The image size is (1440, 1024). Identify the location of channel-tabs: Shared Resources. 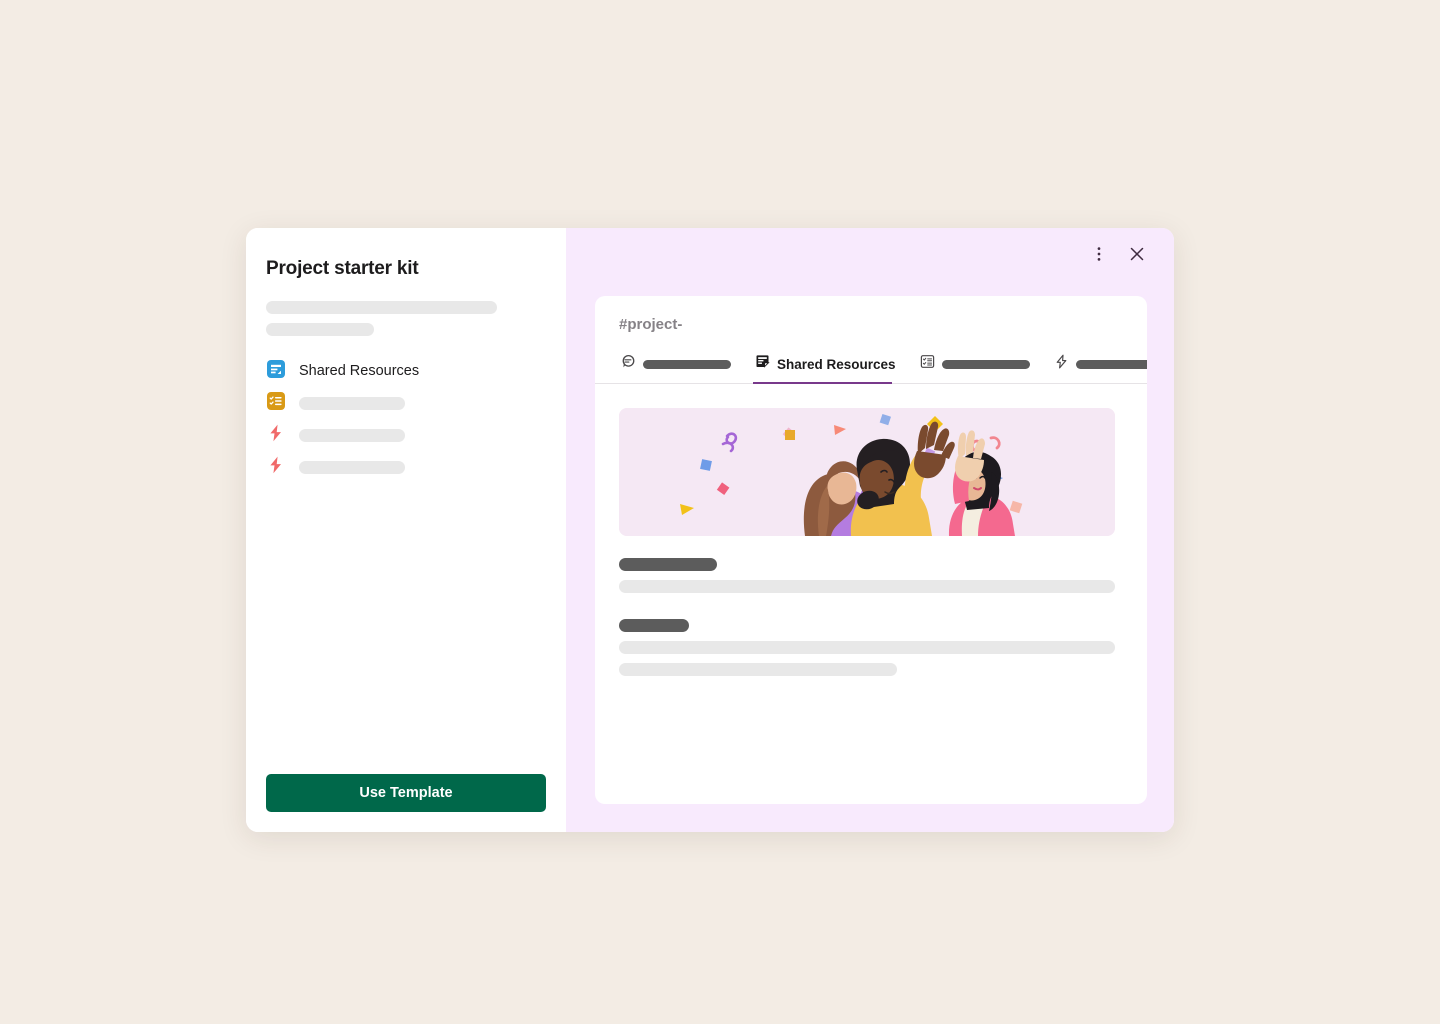
(871, 368).